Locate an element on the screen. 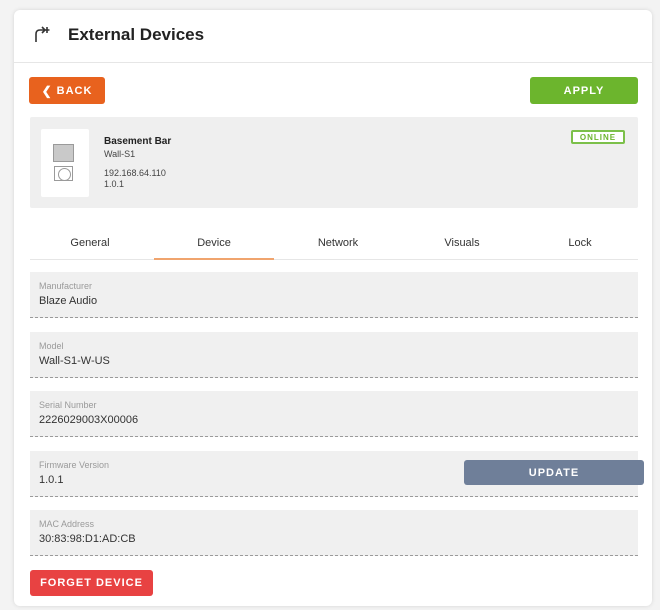 The image size is (660, 610). update-firmware-button: UPDATE is located at coordinates (554, 472).